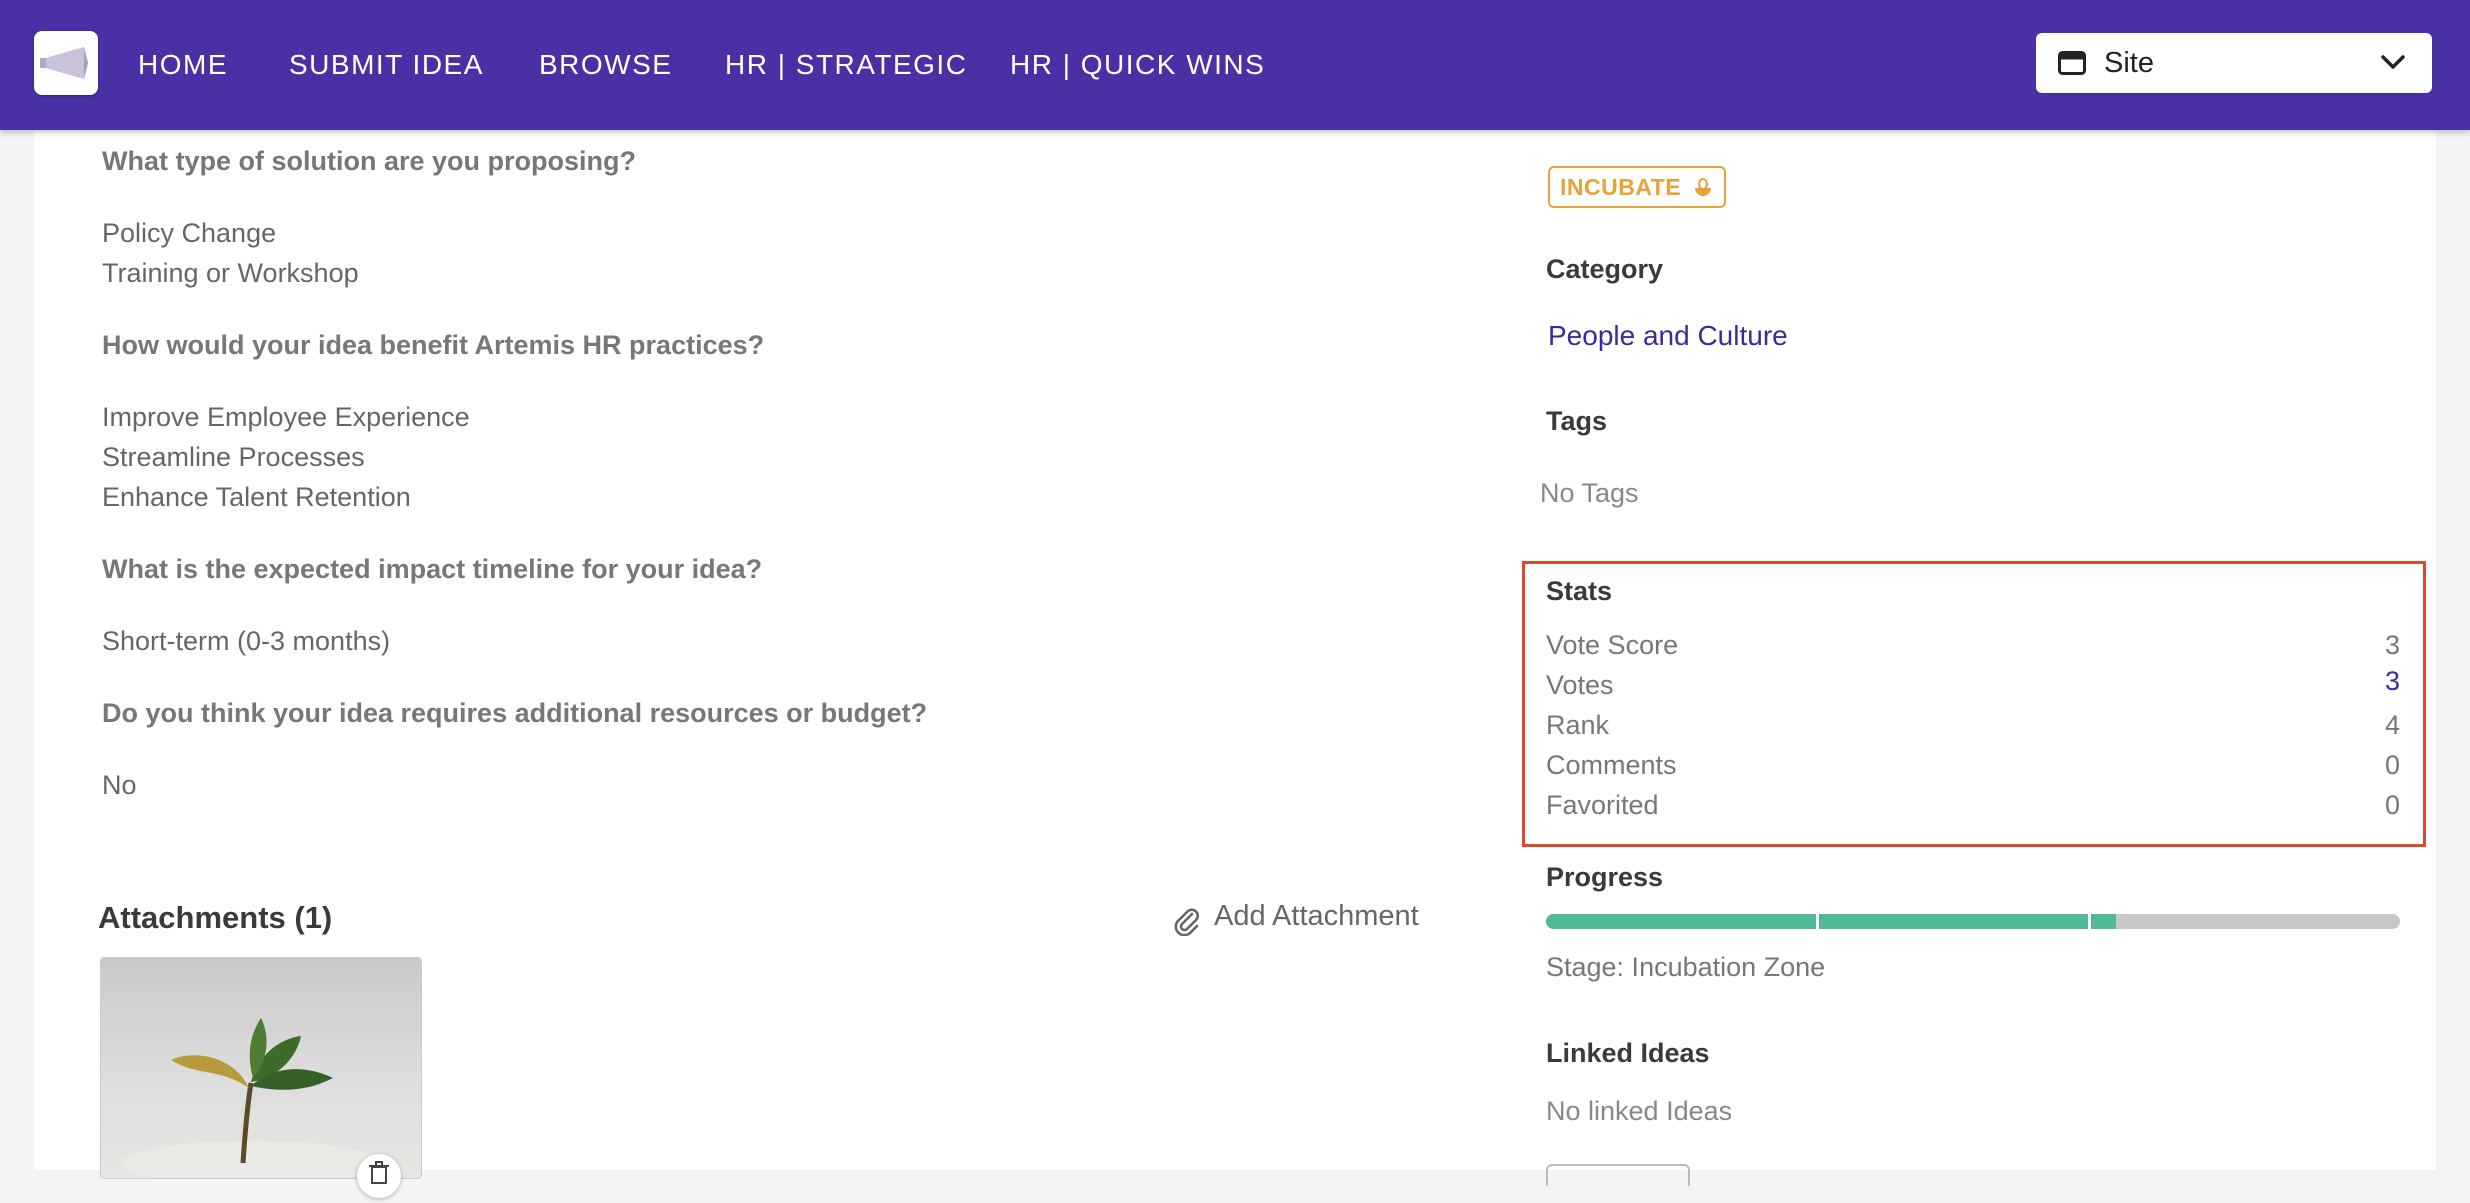  I want to click on app-logo, so click(66, 63).